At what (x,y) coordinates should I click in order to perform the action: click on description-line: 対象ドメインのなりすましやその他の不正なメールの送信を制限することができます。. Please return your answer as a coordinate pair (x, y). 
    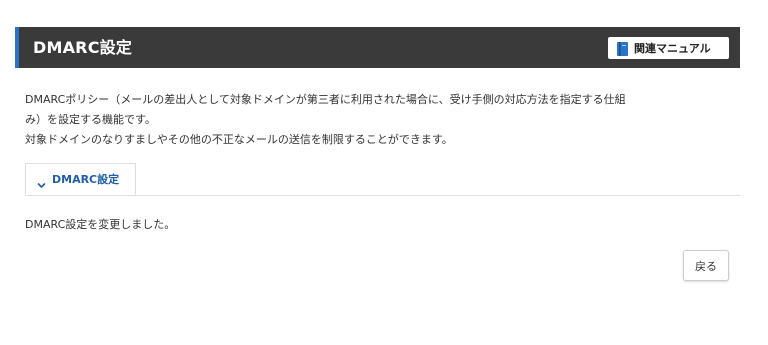
    Looking at the image, I should click on (239, 139).